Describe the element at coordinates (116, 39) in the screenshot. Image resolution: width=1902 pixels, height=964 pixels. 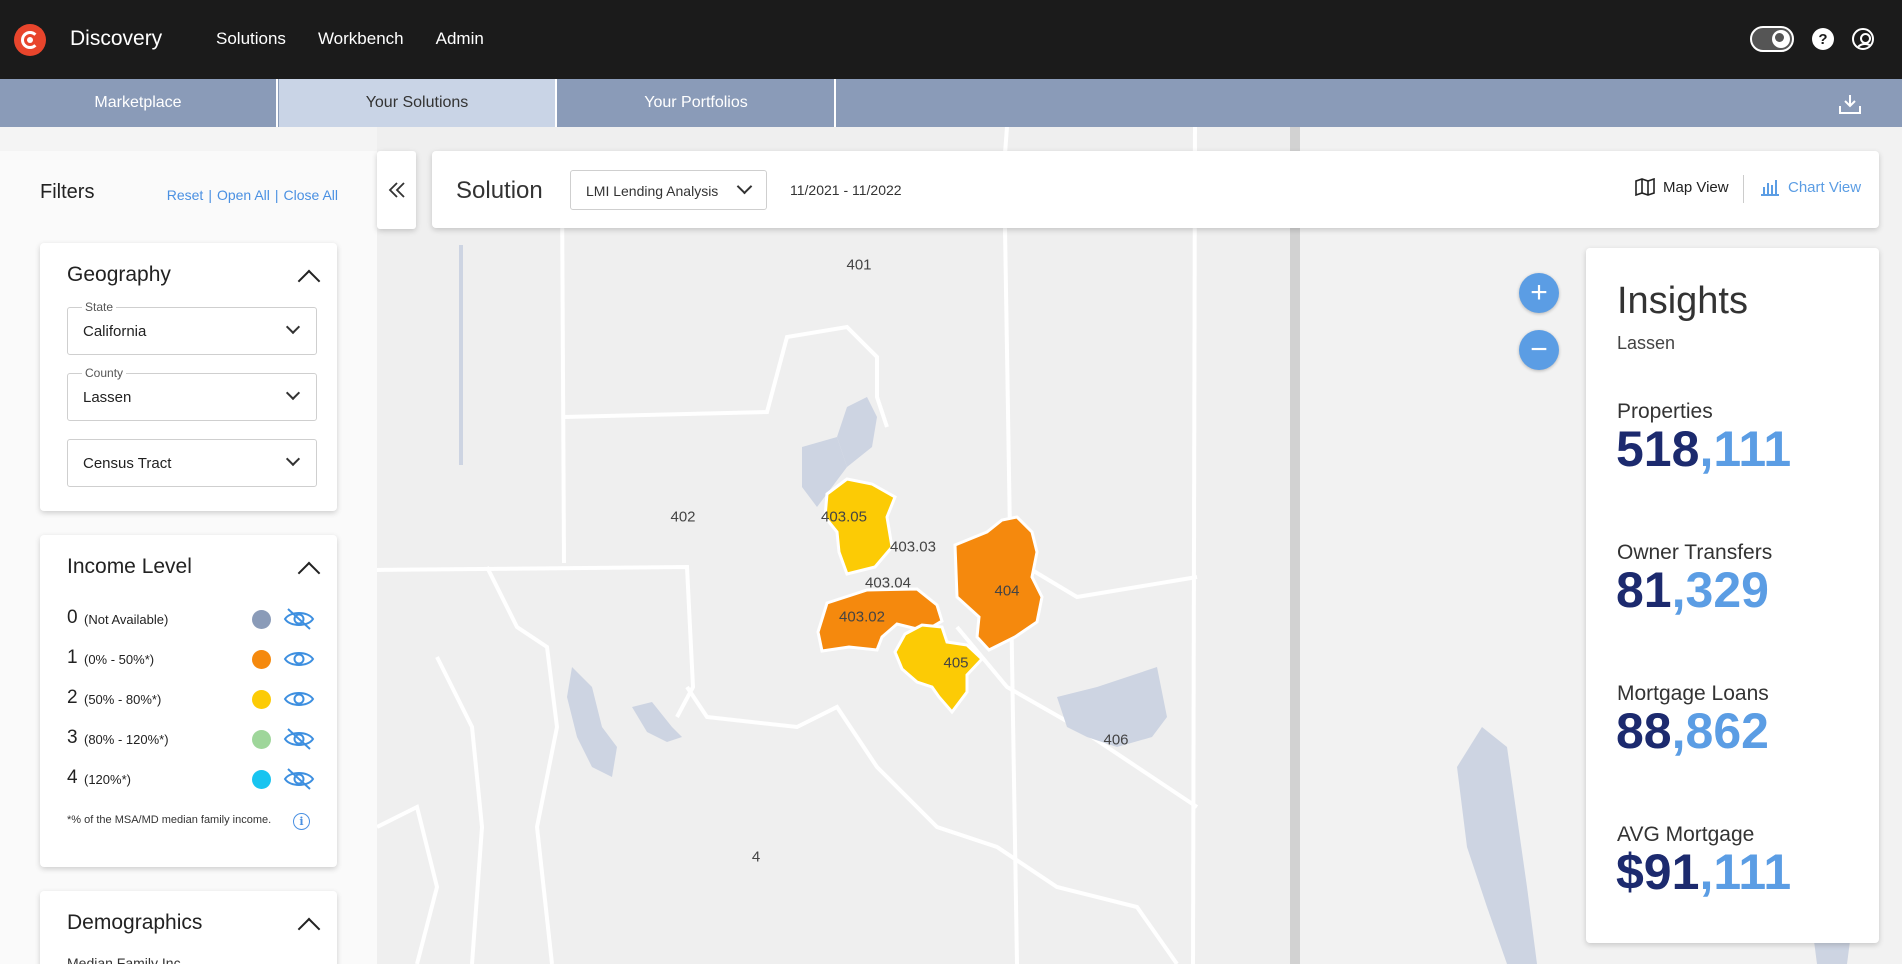
I see `app-brand: Discovery` at that location.